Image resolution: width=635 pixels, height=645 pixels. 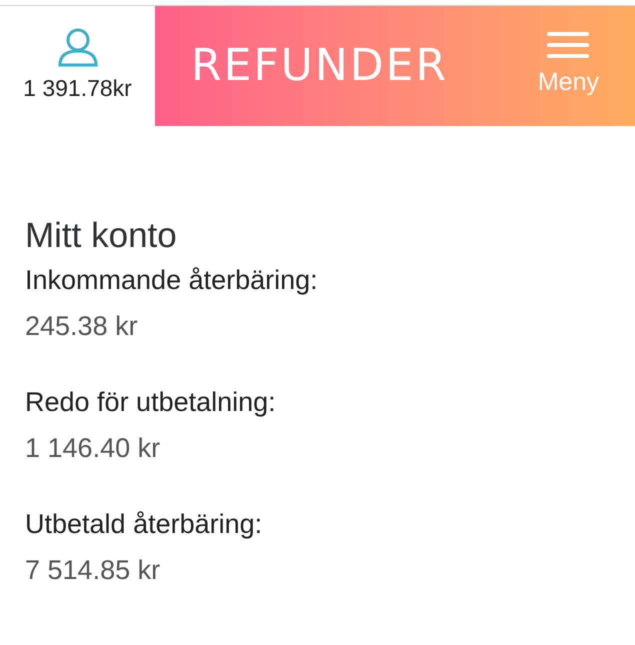 What do you see at coordinates (172, 280) in the screenshot?
I see `field-label: Inkommande återbäring:` at bounding box center [172, 280].